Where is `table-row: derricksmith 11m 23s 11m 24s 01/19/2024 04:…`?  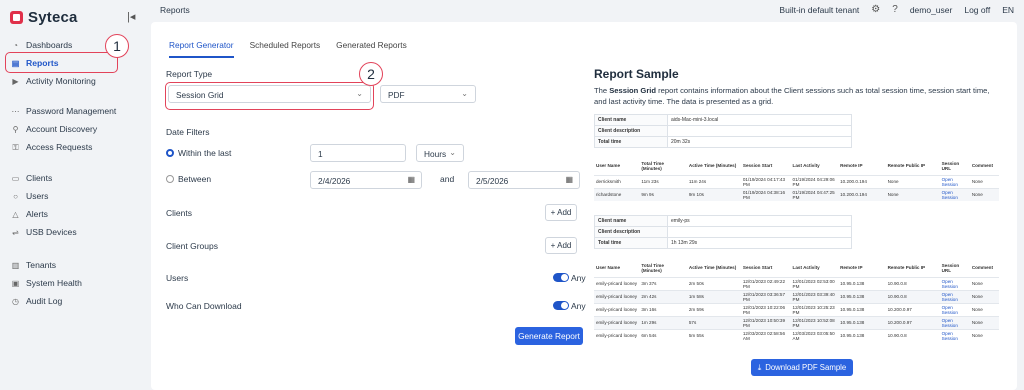
table-row: derricksmith 11m 23s 11m 24s 01/19/2024 04:… is located at coordinates (796, 181).